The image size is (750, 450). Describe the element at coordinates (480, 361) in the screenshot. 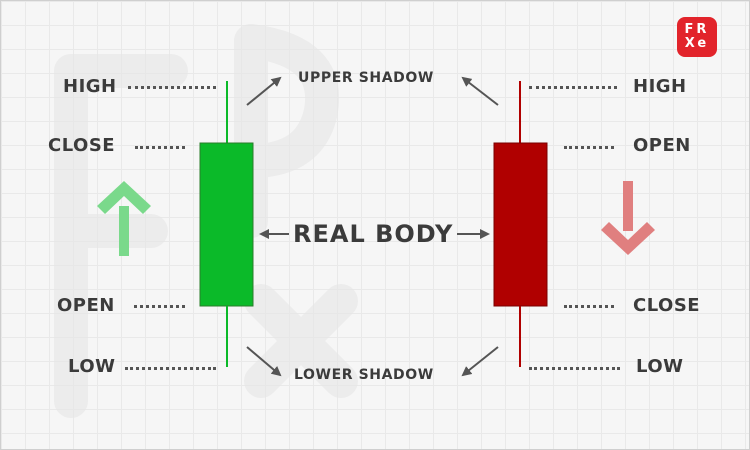

I see `lower-shadow-arrow-right` at that location.